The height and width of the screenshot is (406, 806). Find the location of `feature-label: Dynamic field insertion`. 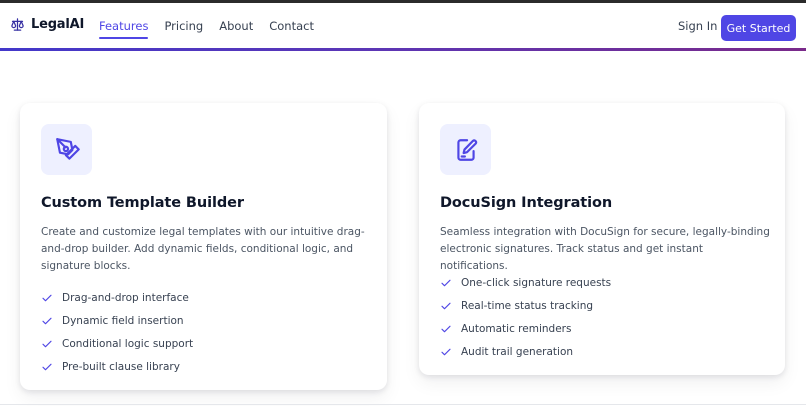

feature-label: Dynamic field insertion is located at coordinates (123, 320).